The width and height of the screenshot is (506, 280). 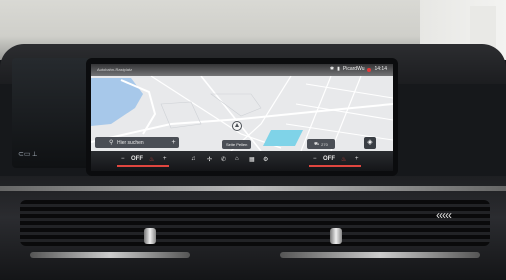 I want to click on alert-icon, so click(x=369, y=69).